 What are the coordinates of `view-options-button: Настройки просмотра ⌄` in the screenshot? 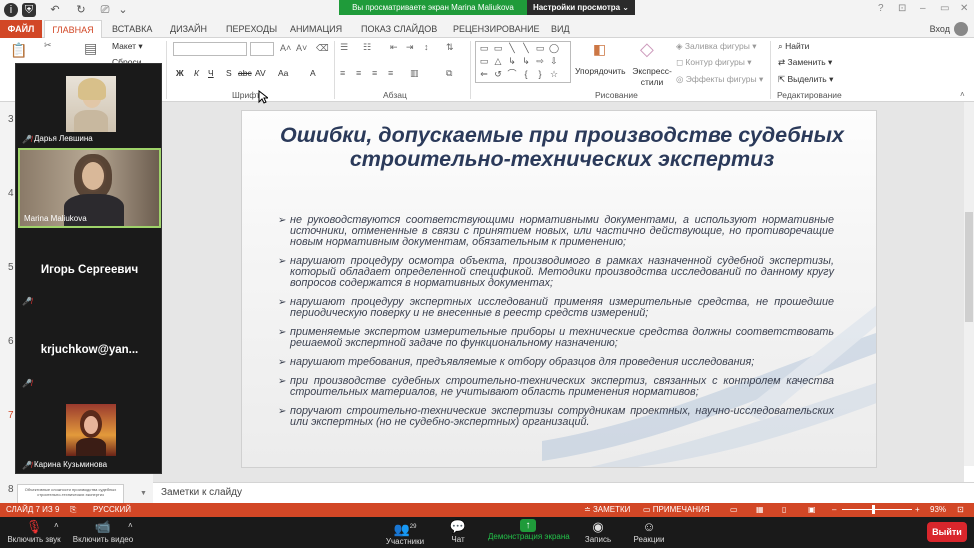 It's located at (580, 7).